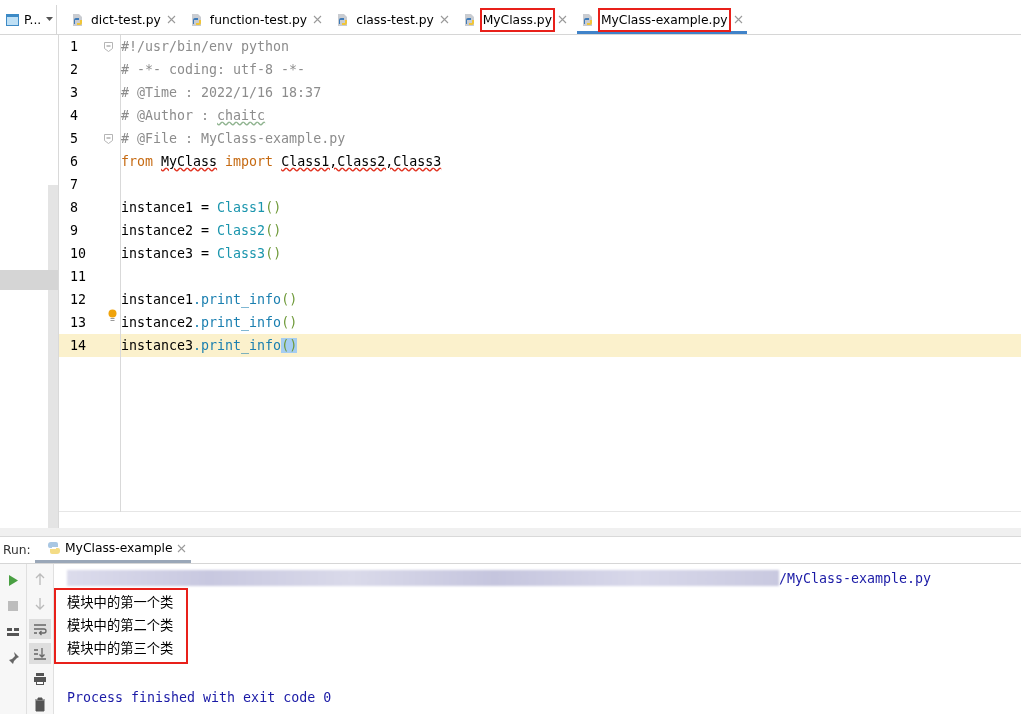 The image size is (1021, 714). What do you see at coordinates (74, 138) in the screenshot?
I see `line-number: 5` at bounding box center [74, 138].